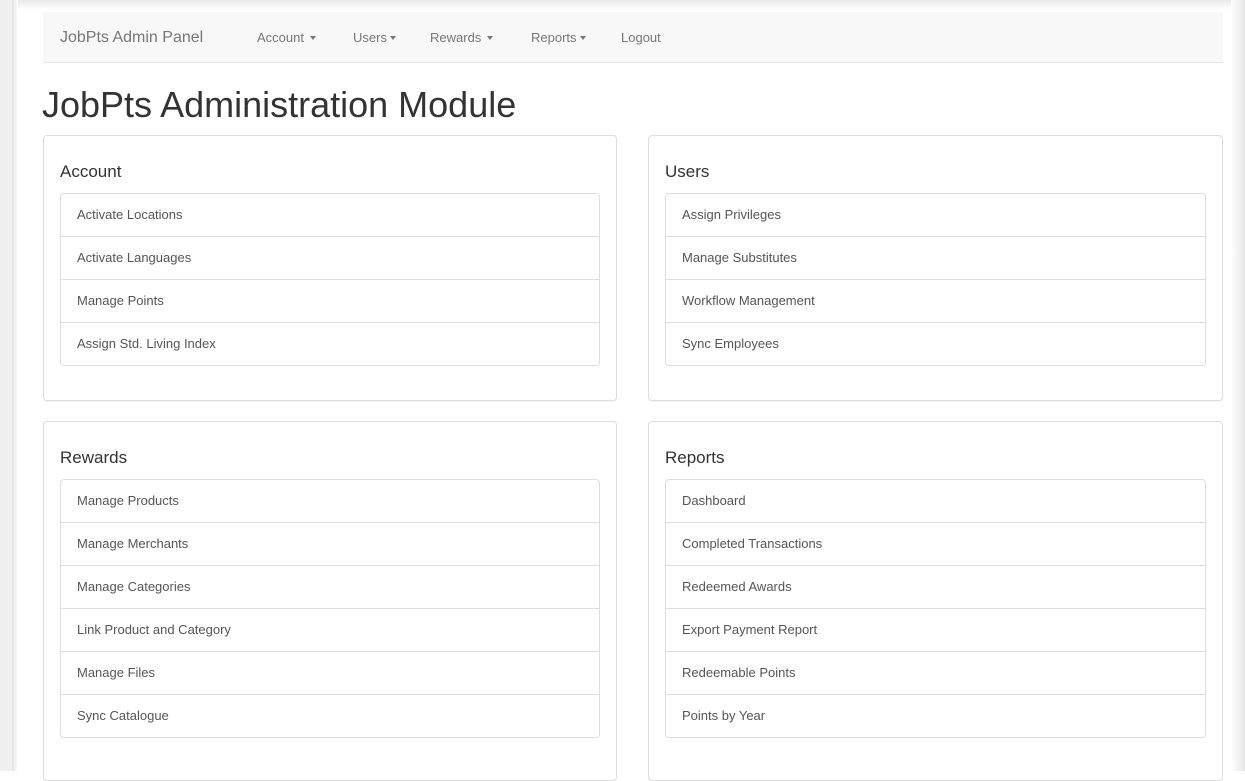 This screenshot has width=1245, height=781. What do you see at coordinates (456, 37) in the screenshot?
I see `nav-rewards-label: Rewards` at bounding box center [456, 37].